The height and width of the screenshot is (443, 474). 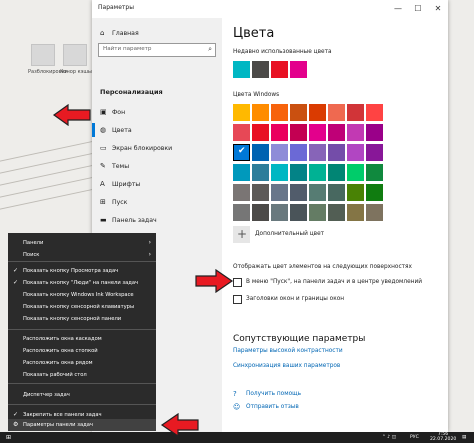 What do you see at coordinates (82, 283) in the screenshot?
I see `menu-item: ✓ Показать кнопку "Люди" на панели задач` at bounding box center [82, 283].